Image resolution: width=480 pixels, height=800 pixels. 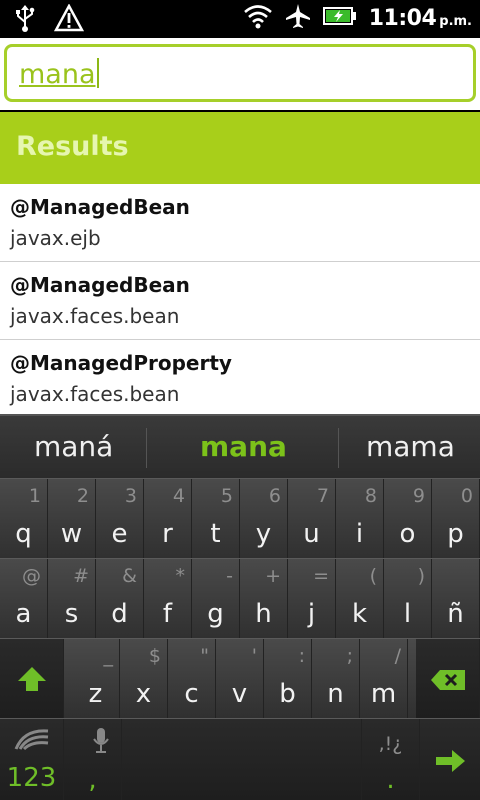 What do you see at coordinates (240, 679) in the screenshot?
I see `key-v: ' v` at bounding box center [240, 679].